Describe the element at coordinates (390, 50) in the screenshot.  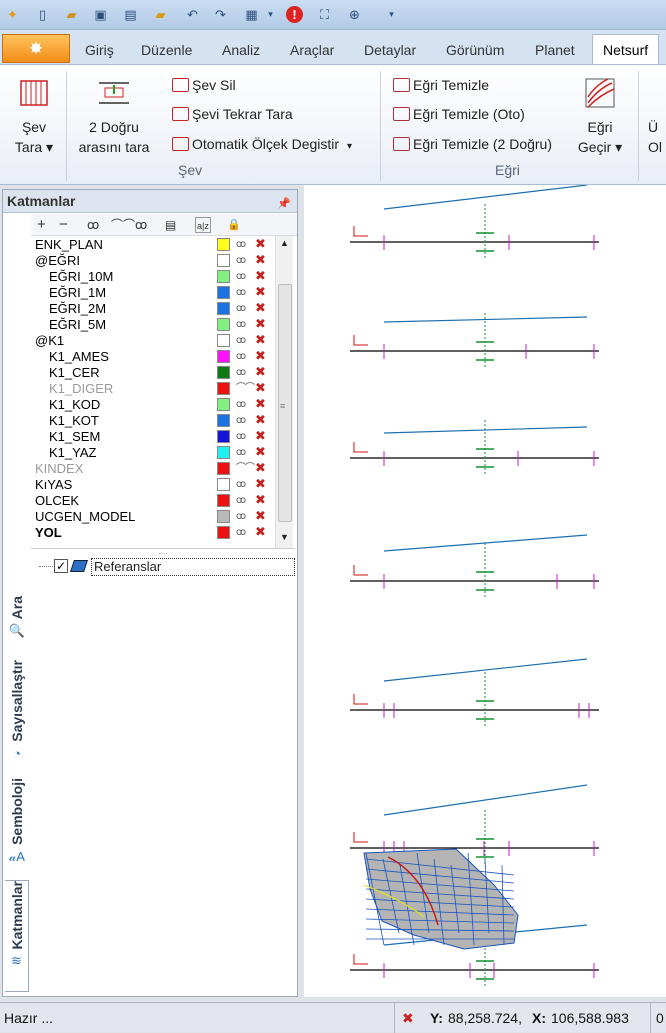
I see `tab-detaylar: Detaylar` at that location.